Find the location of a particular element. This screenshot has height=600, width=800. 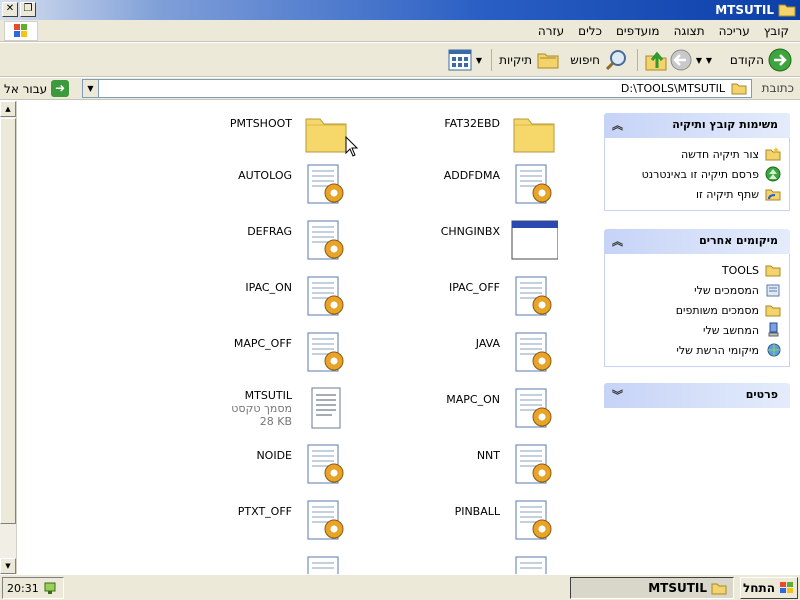

pane-title: פרטים is located at coordinates (761, 394).